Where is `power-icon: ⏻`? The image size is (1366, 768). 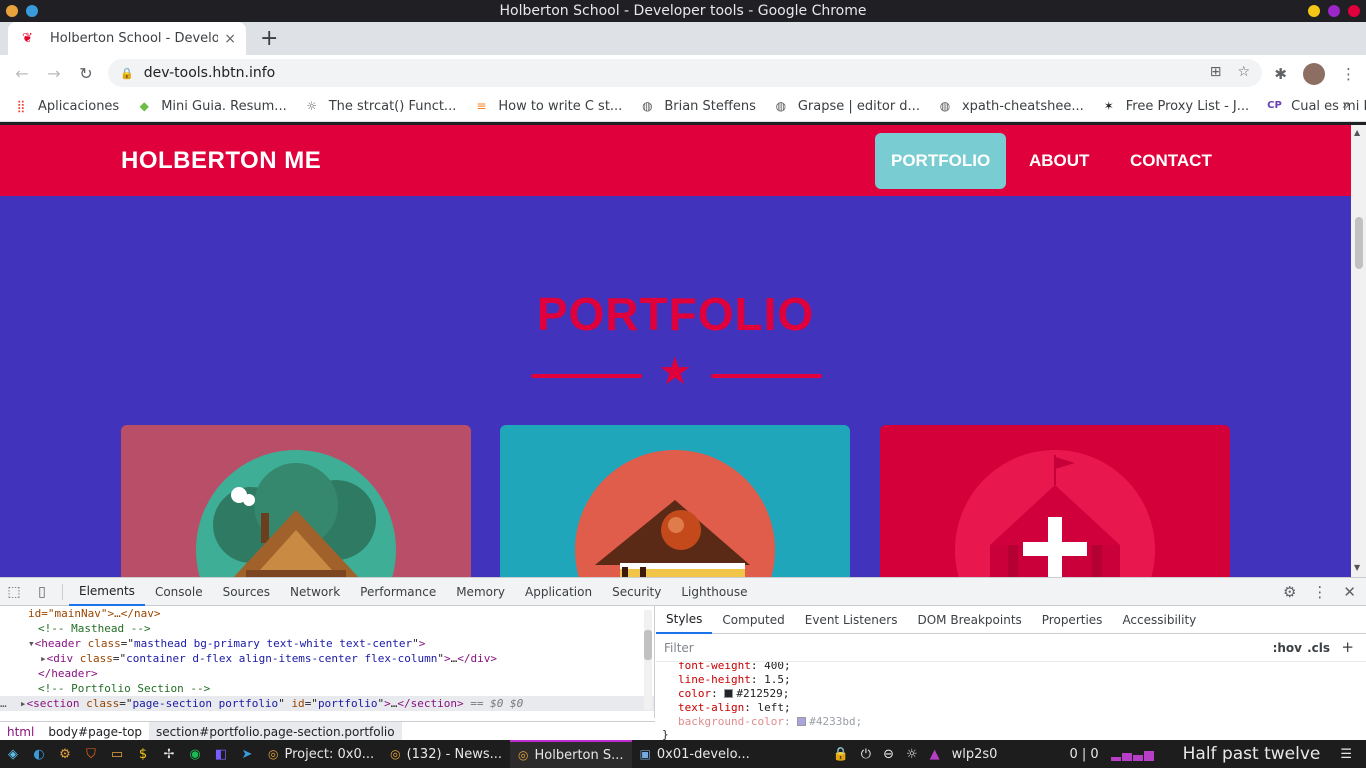 power-icon: ⏻ is located at coordinates (866, 754).